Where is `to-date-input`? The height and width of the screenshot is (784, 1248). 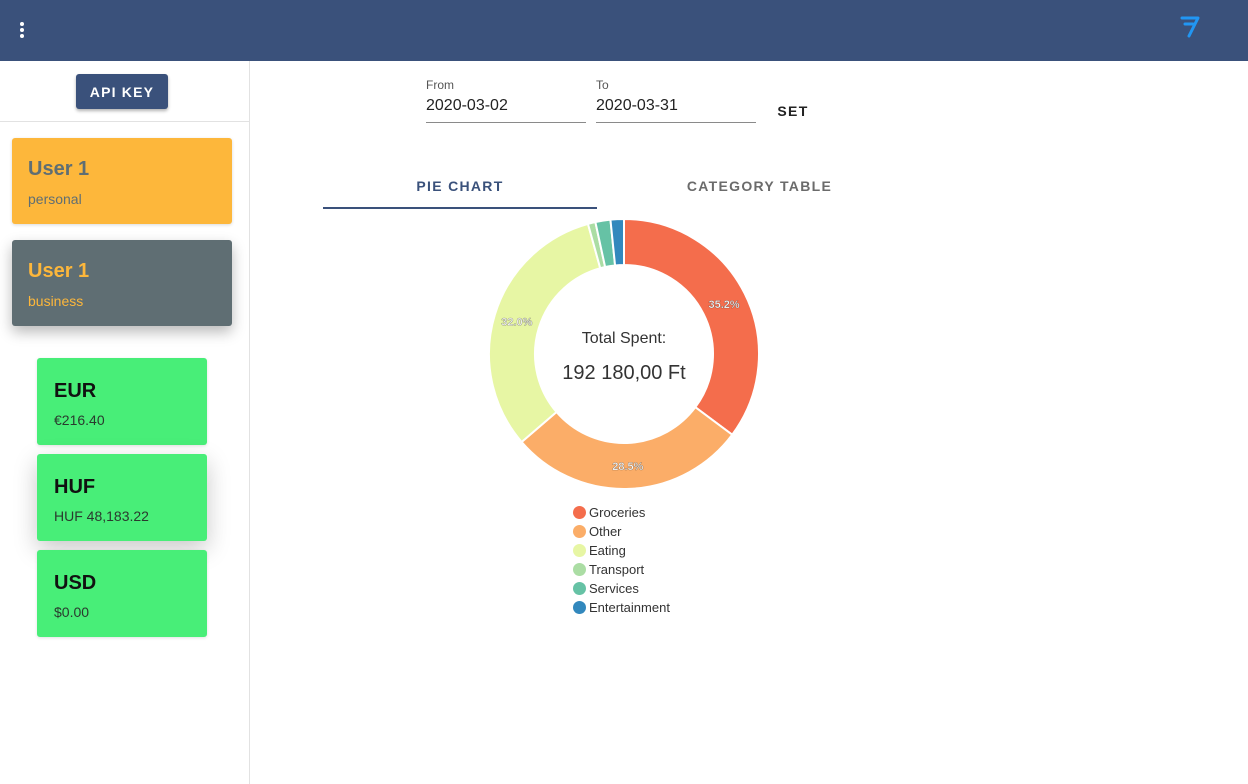
to-date-input is located at coordinates (676, 106).